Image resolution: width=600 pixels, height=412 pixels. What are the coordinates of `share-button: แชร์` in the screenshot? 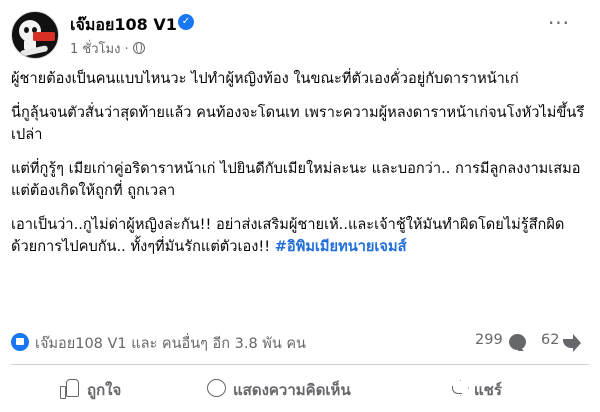 It's located at (500, 388).